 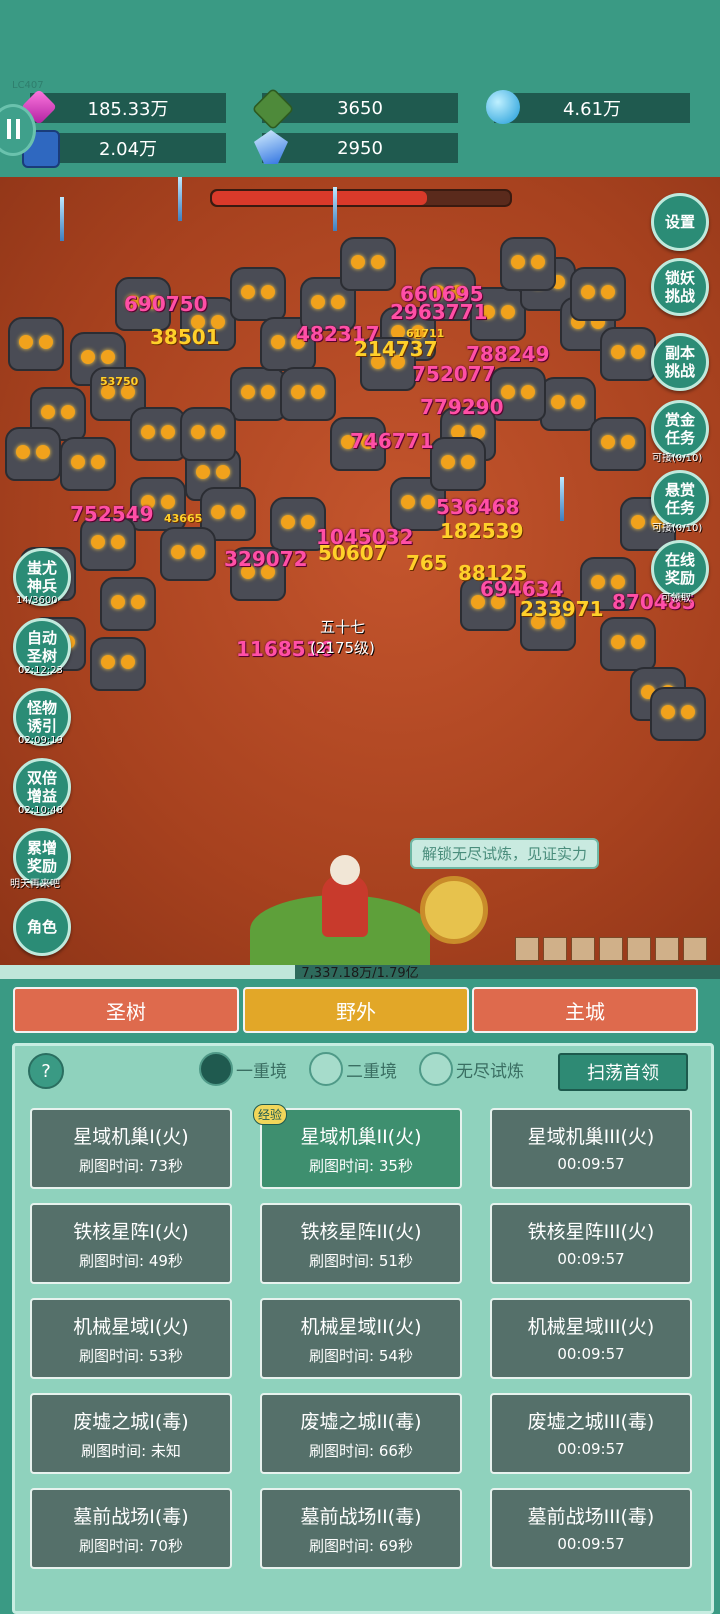 What do you see at coordinates (335, 209) in the screenshot?
I see `sword-projectile` at bounding box center [335, 209].